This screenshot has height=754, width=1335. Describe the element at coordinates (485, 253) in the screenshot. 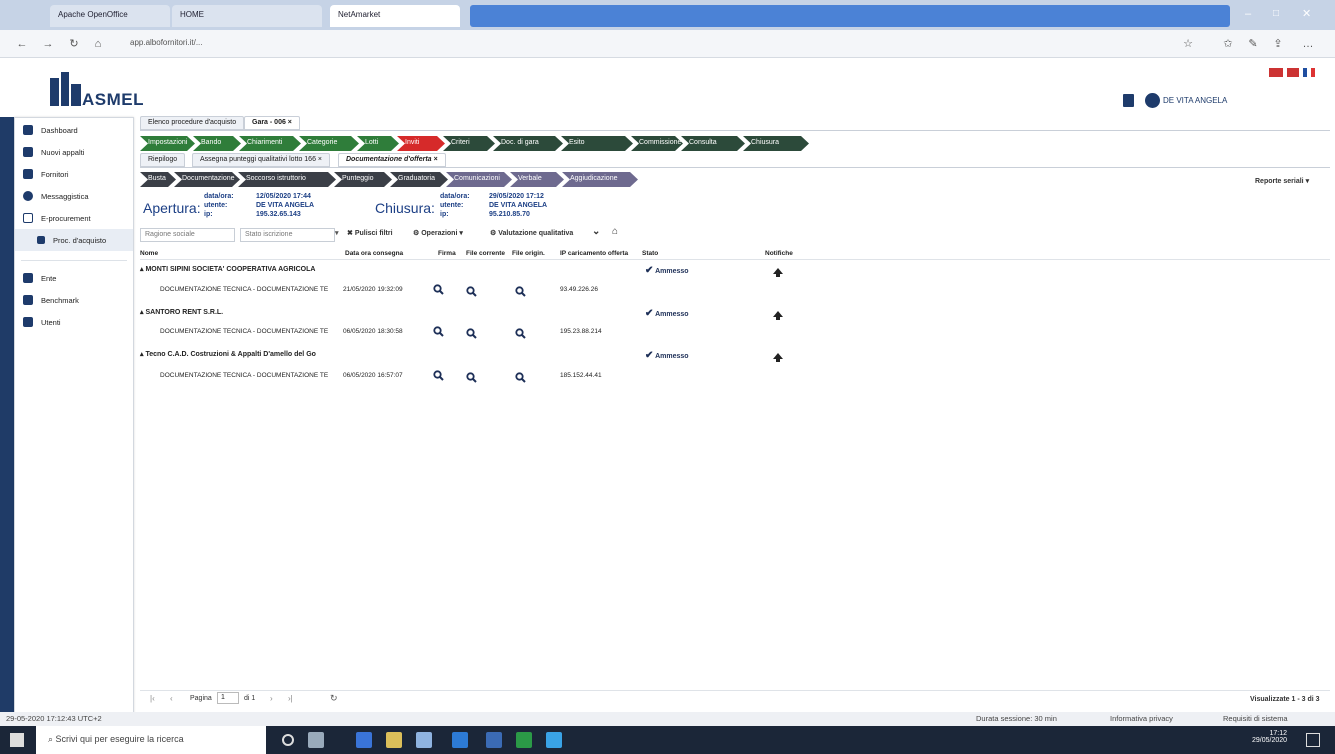

I see `column-header-file-corrente: File corrente` at that location.